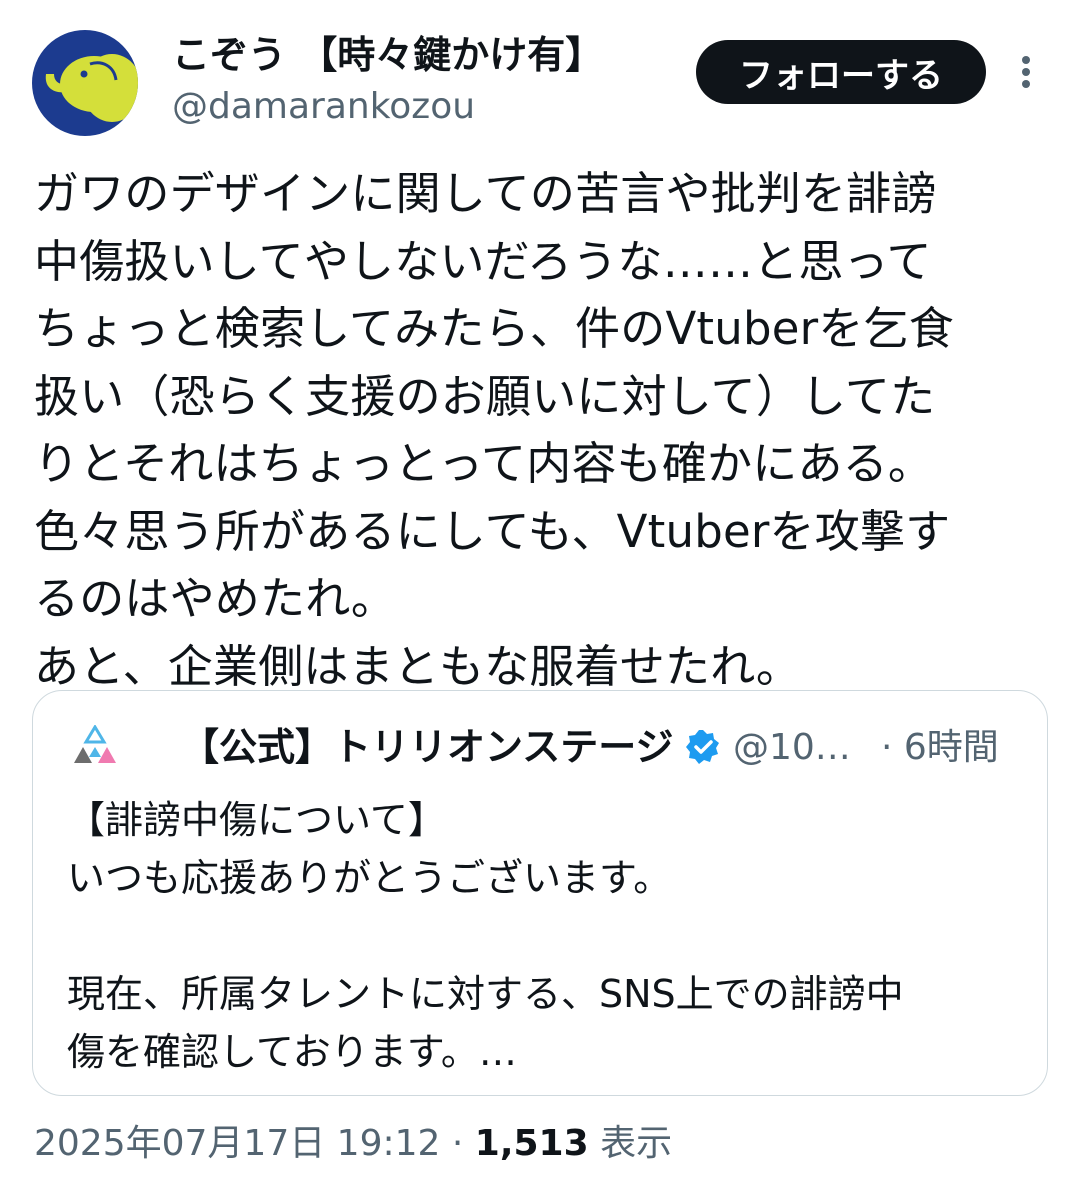 This screenshot has height=1195, width=1080. Describe the element at coordinates (841, 72) in the screenshot. I see `follow-button: フォローする` at that location.